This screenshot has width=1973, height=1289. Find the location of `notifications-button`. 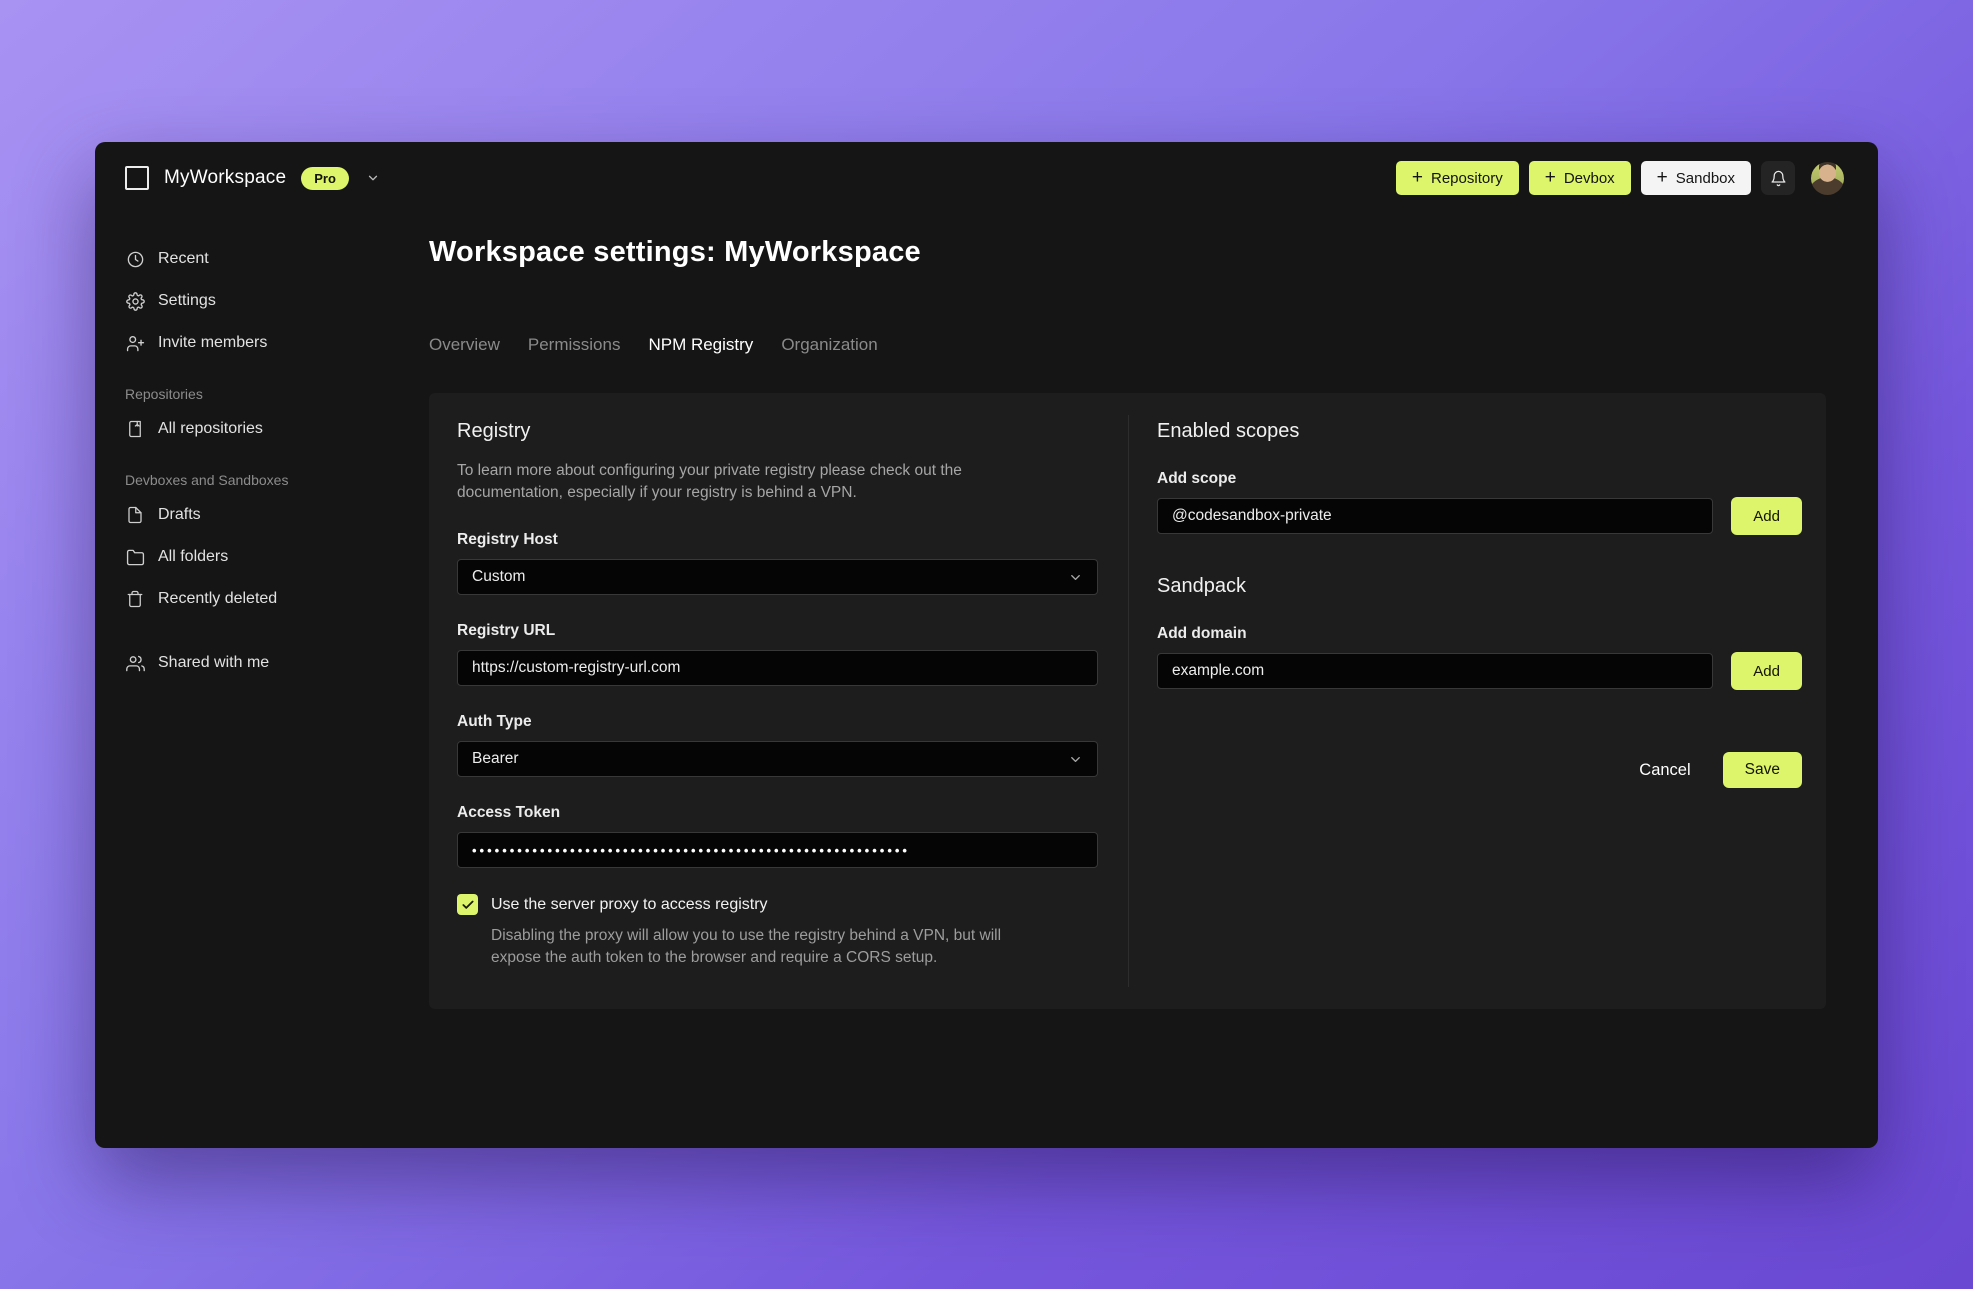

notifications-button is located at coordinates (1778, 178).